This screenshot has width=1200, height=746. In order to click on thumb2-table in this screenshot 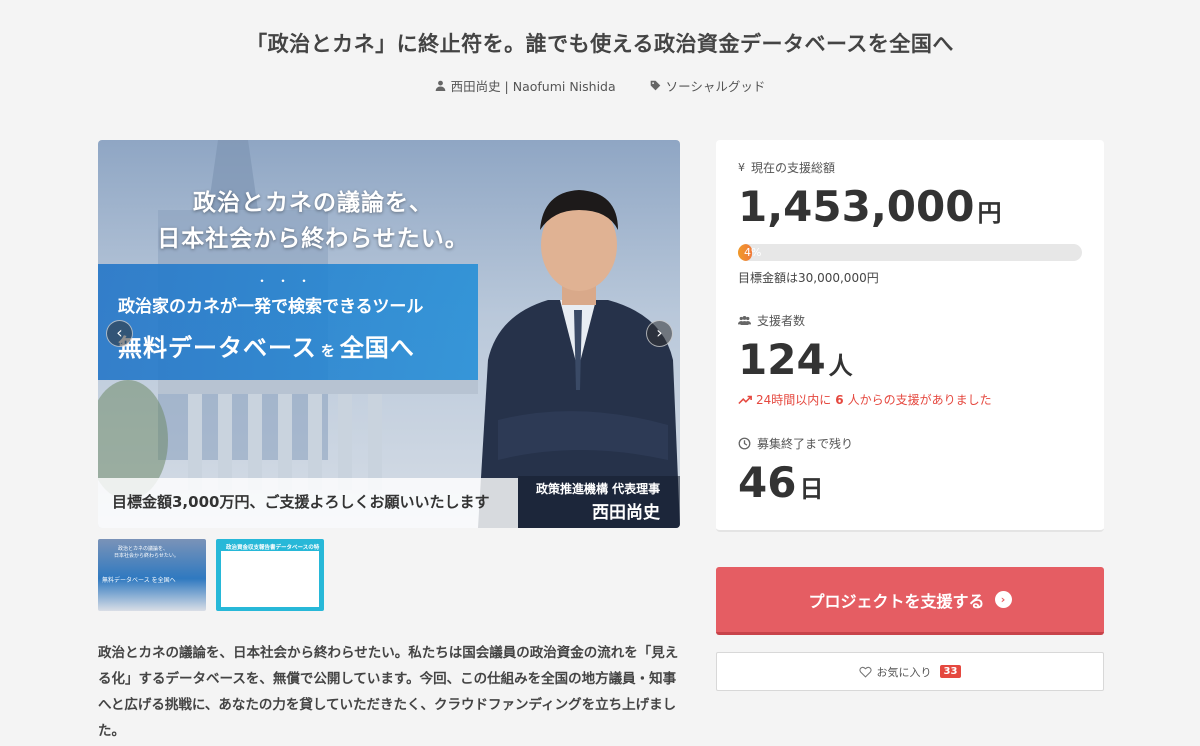, I will do `click(270, 579)`.